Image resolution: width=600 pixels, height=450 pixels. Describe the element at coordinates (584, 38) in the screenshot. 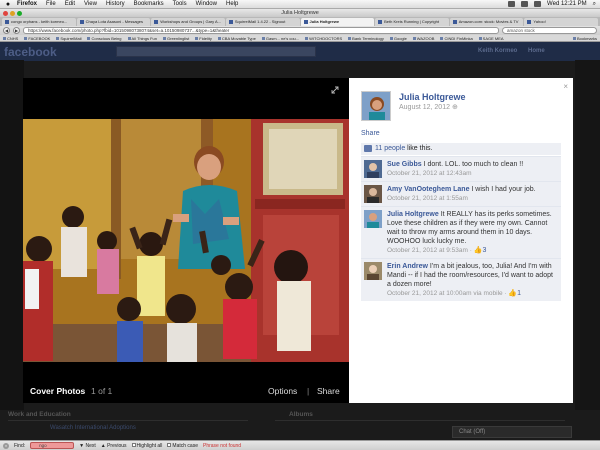

I see `bookmark-item: Bookmarks` at that location.